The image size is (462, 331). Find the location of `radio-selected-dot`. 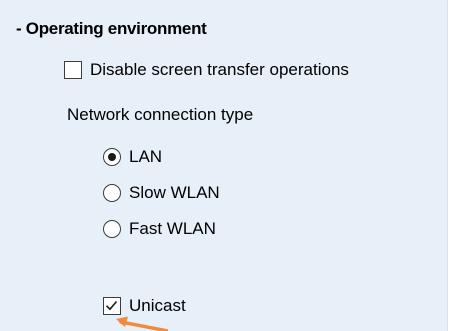

radio-selected-dot is located at coordinates (111, 156).